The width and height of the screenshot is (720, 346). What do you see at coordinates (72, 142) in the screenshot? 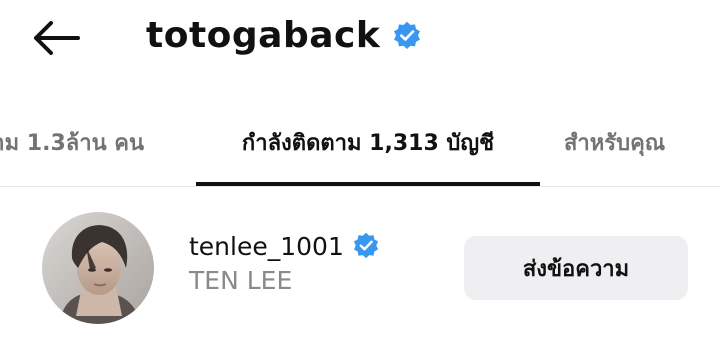
I see `tab-followers: ตาม 1.3ล้าน คน` at bounding box center [72, 142].